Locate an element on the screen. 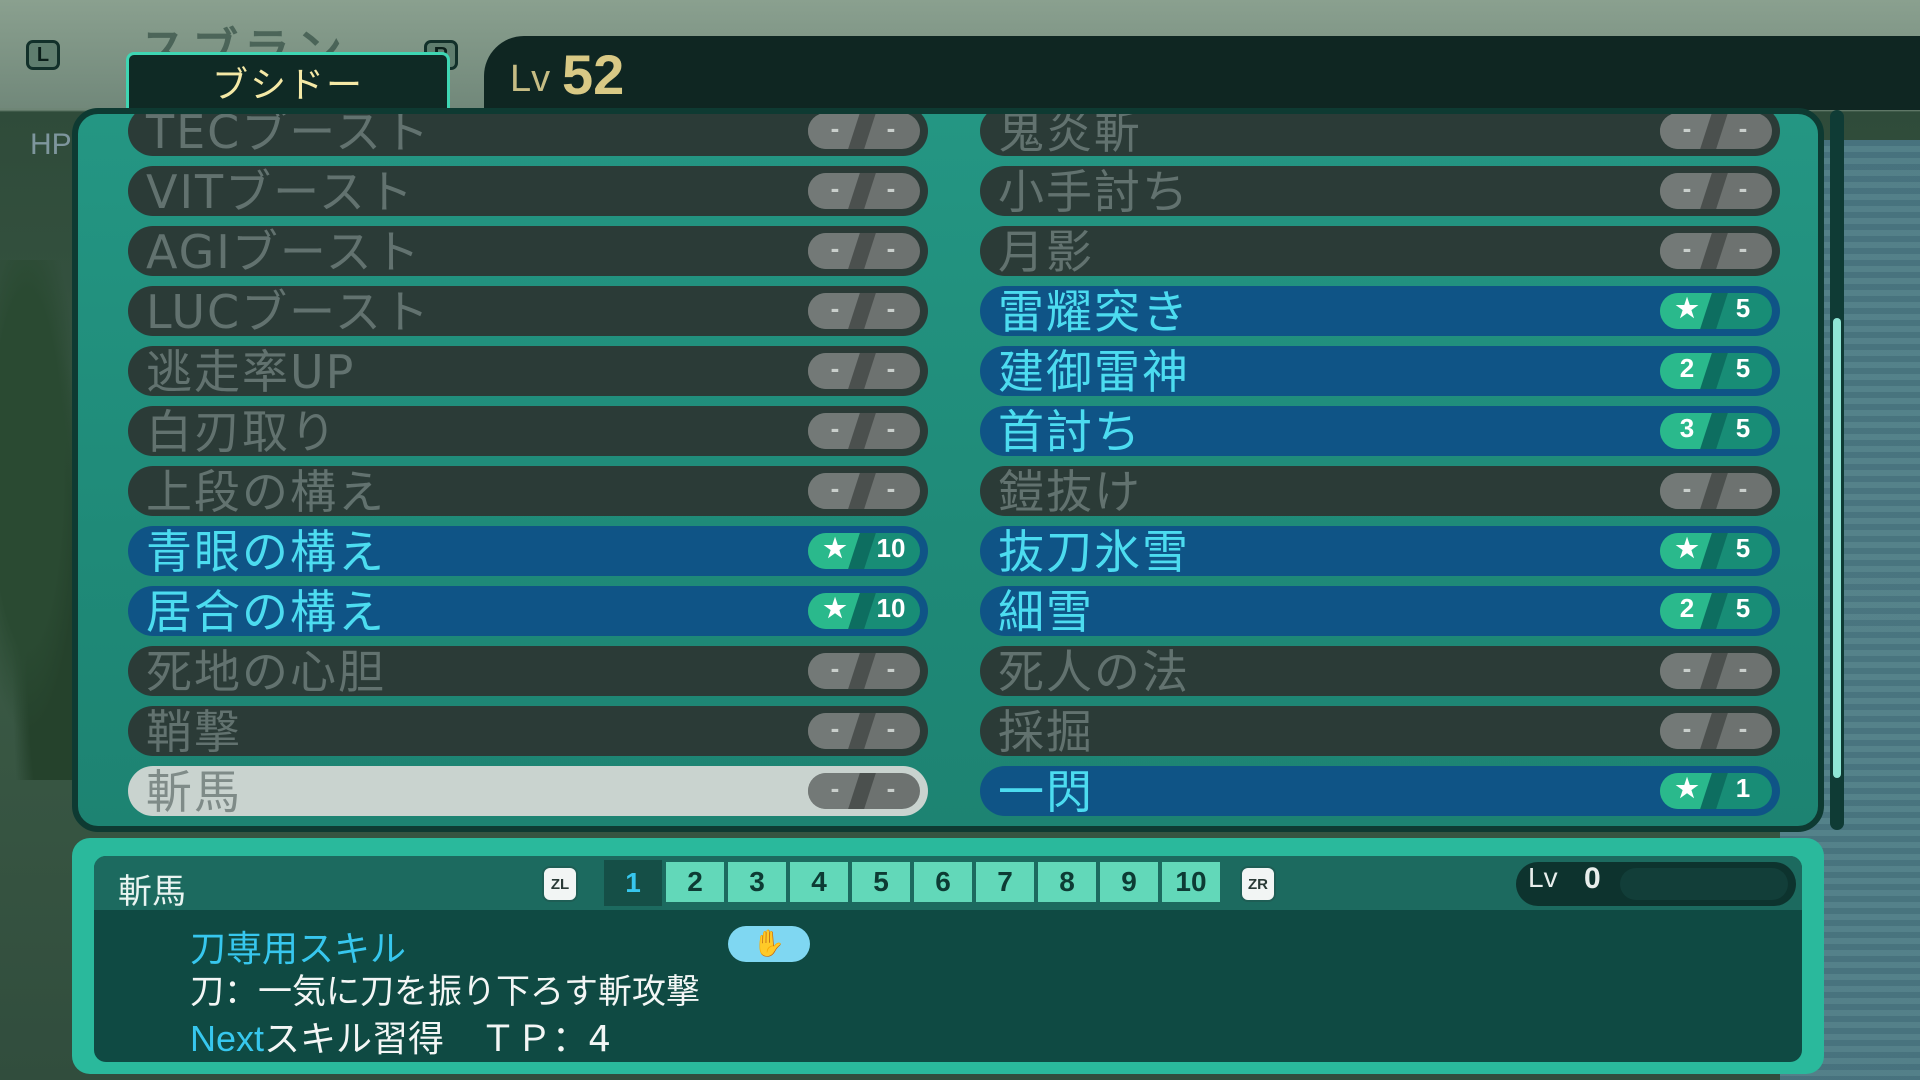  next-label: Next is located at coordinates (227, 1038).